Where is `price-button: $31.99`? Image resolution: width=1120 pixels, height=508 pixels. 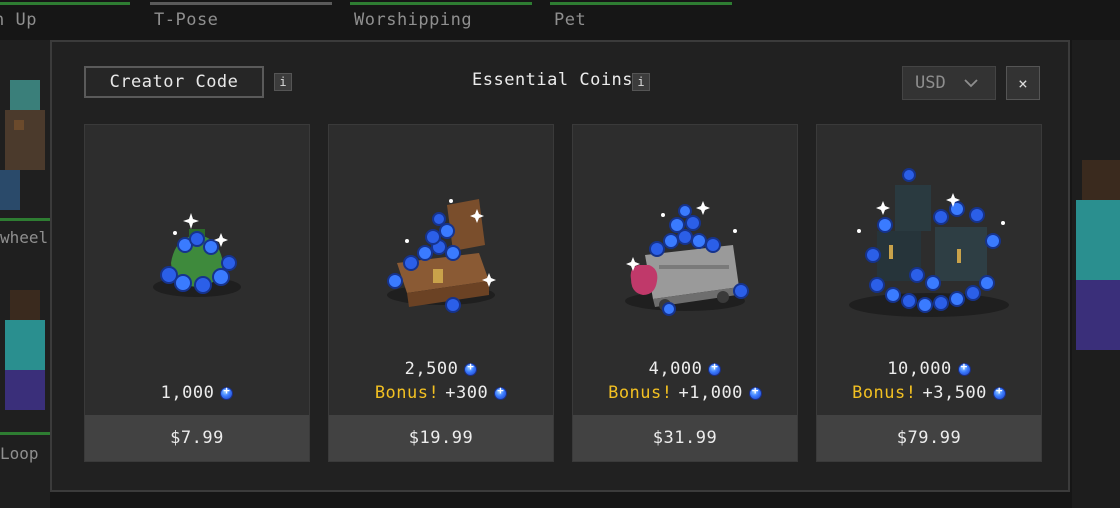 price-button: $31.99 is located at coordinates (685, 438).